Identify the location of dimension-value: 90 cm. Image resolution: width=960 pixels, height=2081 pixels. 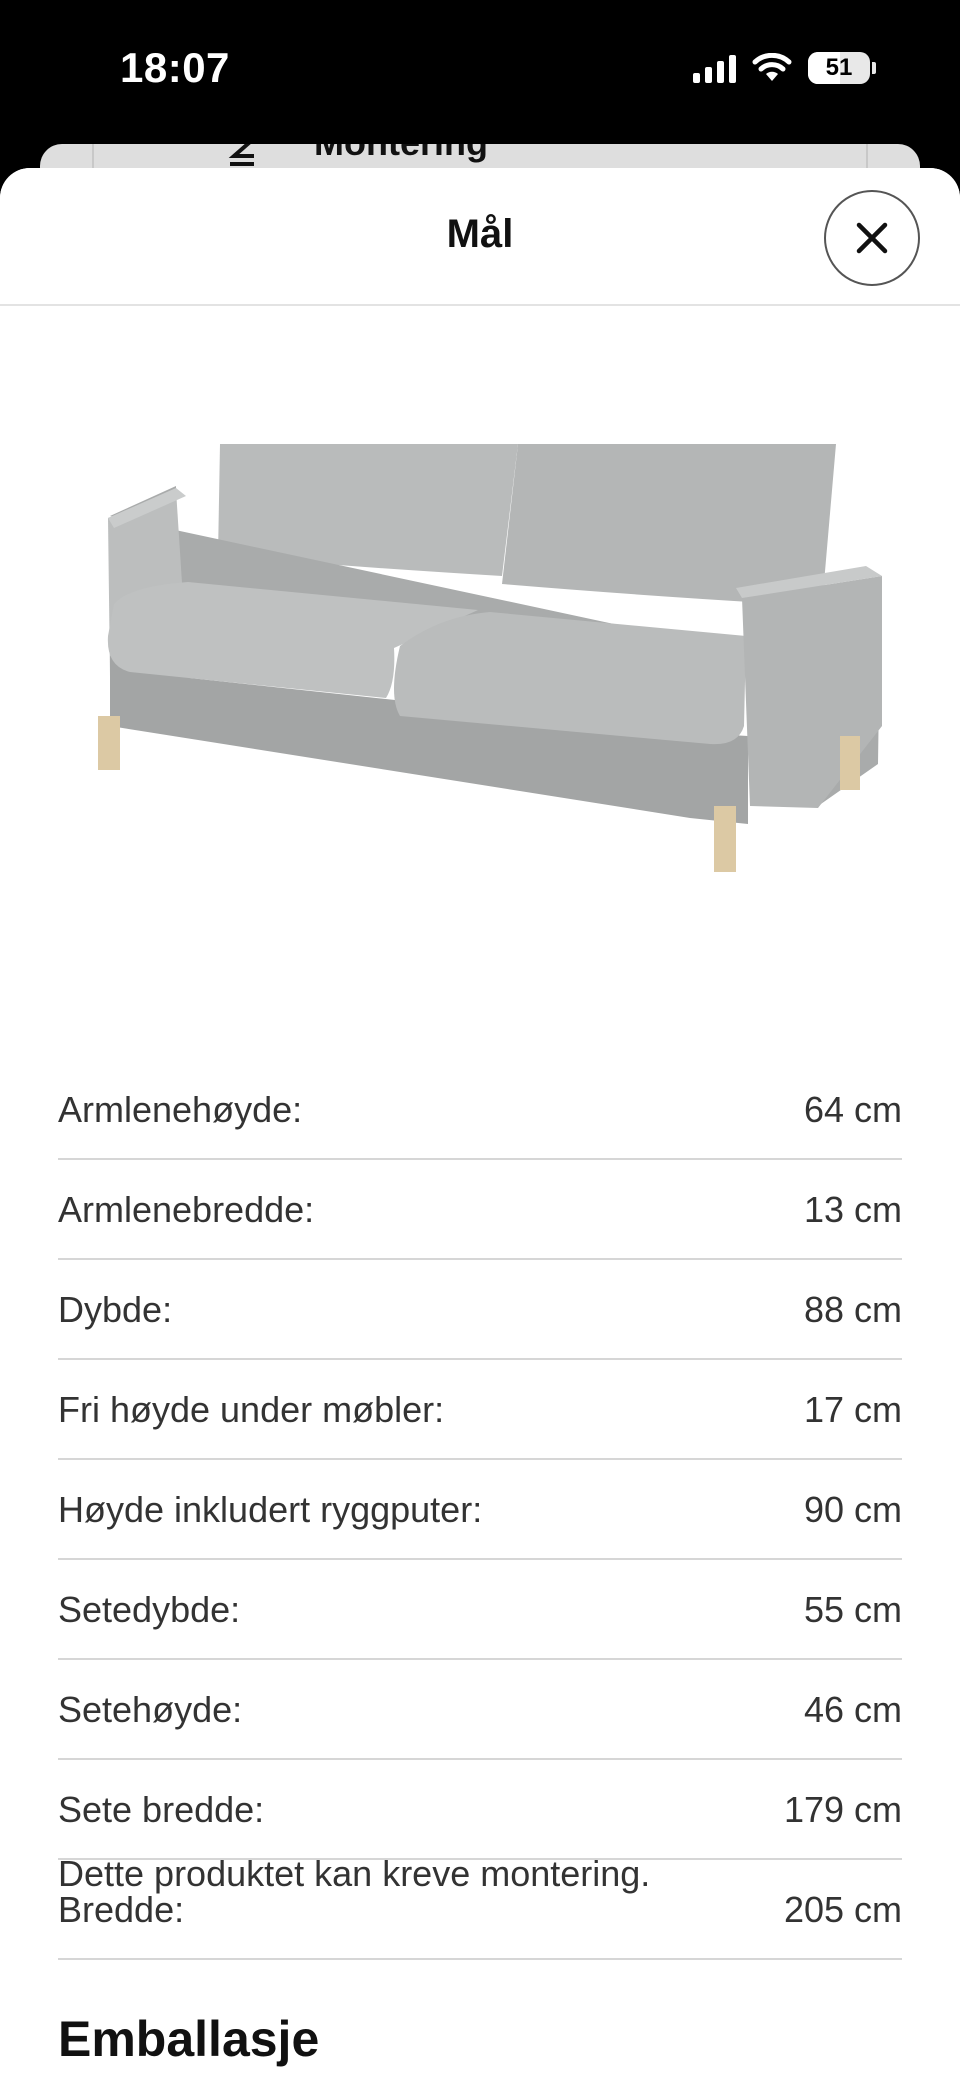
(852, 1509).